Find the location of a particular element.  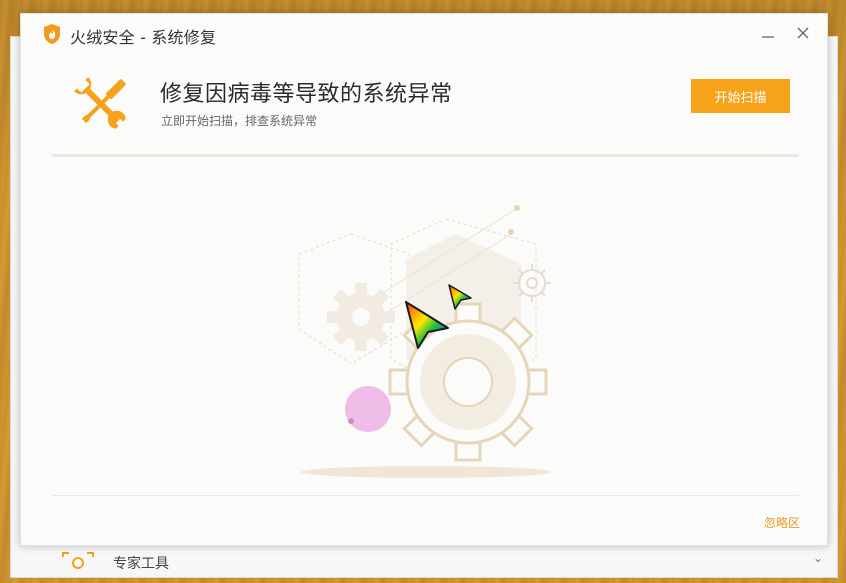

page-title: 修复因病毒等导致的系统异常 is located at coordinates (306, 94).